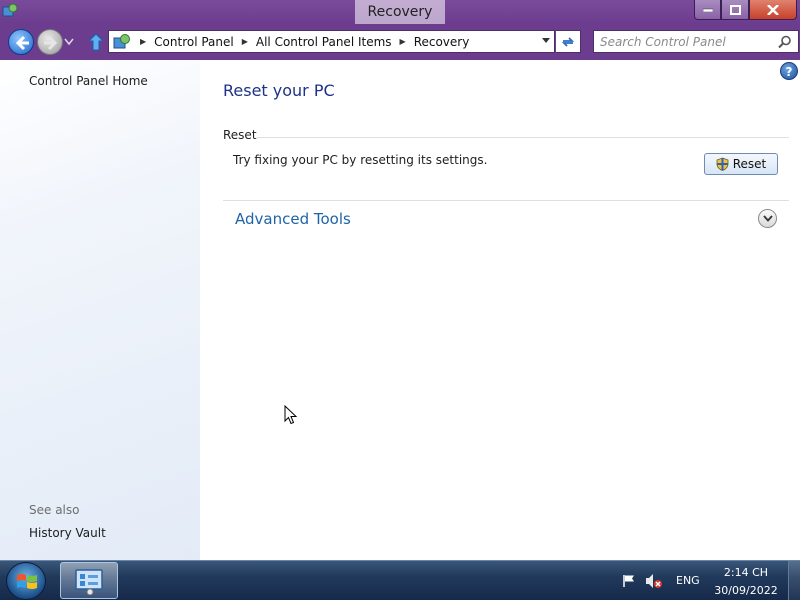  What do you see at coordinates (746, 590) in the screenshot?
I see `clock-date: 30/09/2022` at bounding box center [746, 590].